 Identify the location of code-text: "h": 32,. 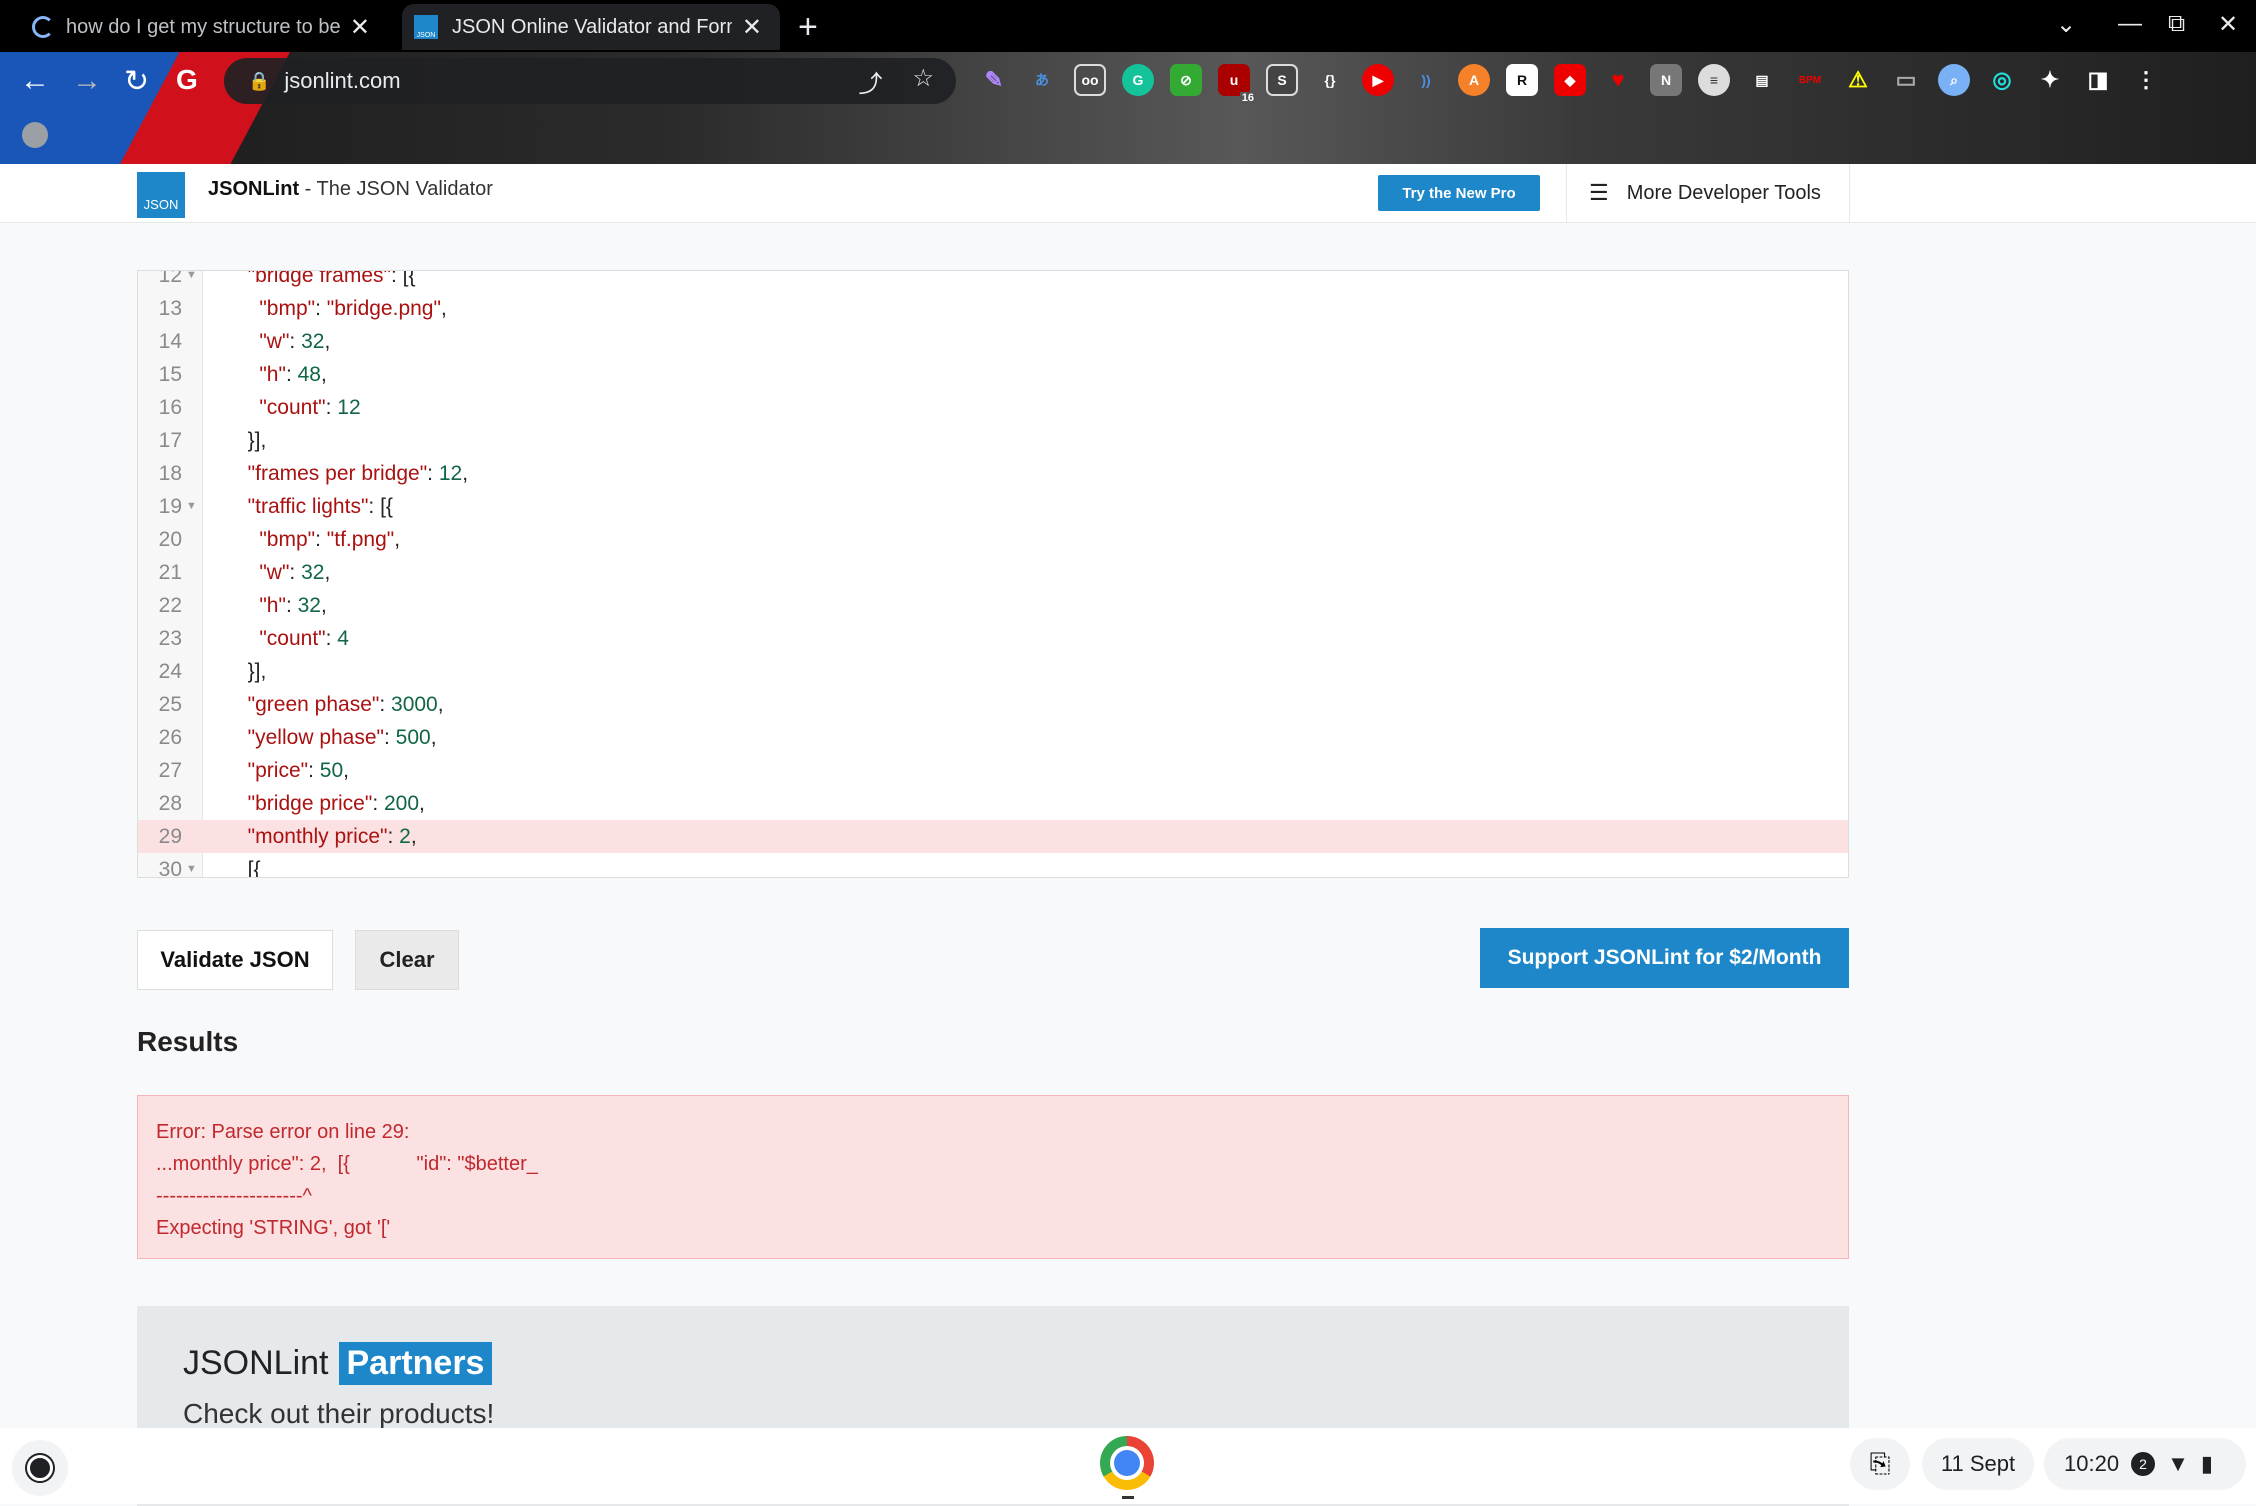
(281, 605).